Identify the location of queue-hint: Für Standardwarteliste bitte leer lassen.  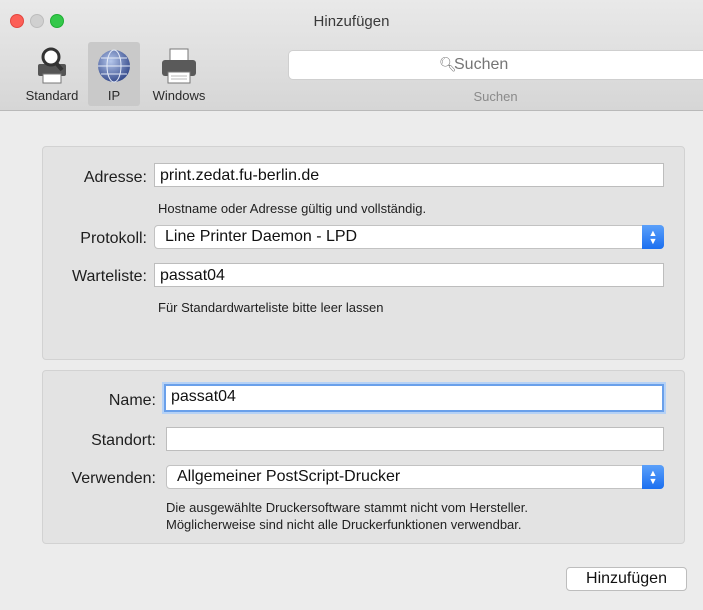
(271, 307).